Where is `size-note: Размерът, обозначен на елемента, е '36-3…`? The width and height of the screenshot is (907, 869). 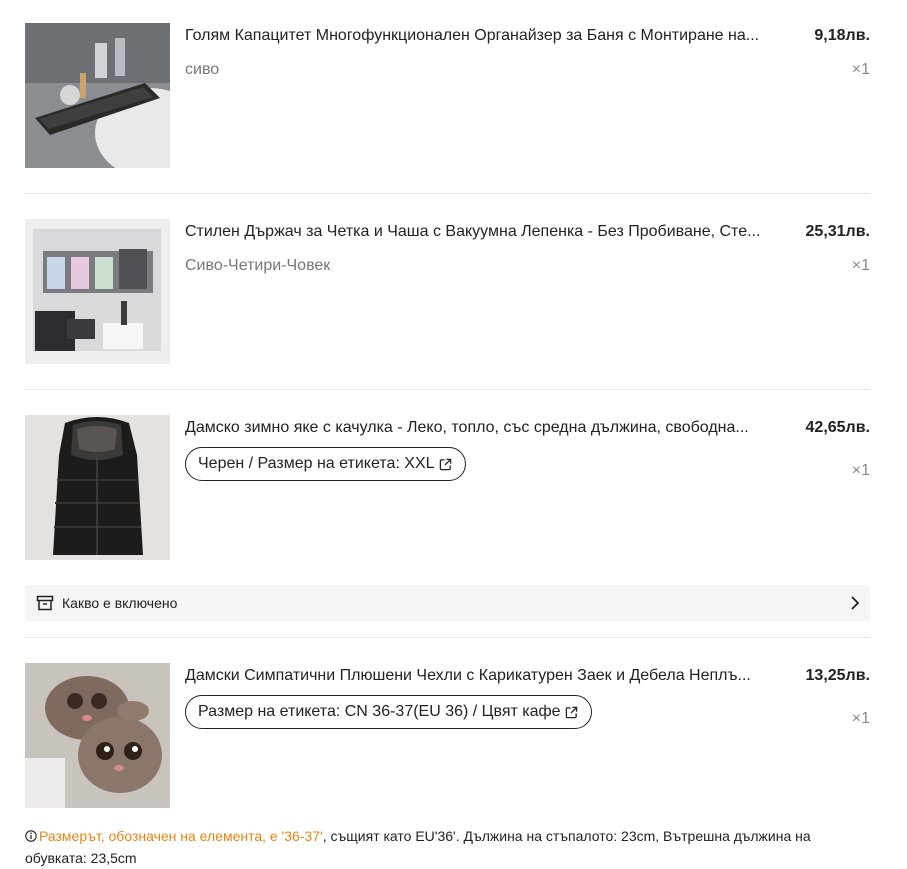 size-note: Размерът, обозначен на елемента, е '36-3… is located at coordinates (435, 847).